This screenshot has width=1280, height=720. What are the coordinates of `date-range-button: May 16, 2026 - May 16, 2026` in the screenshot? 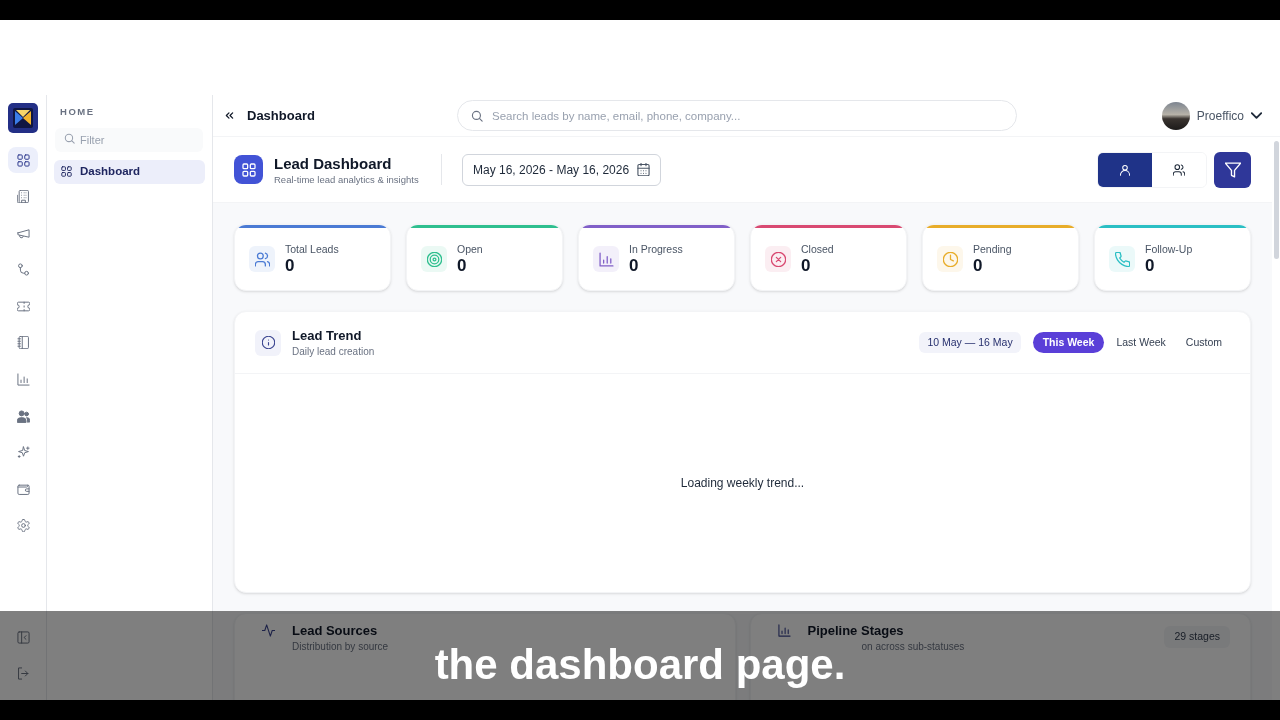 It's located at (562, 169).